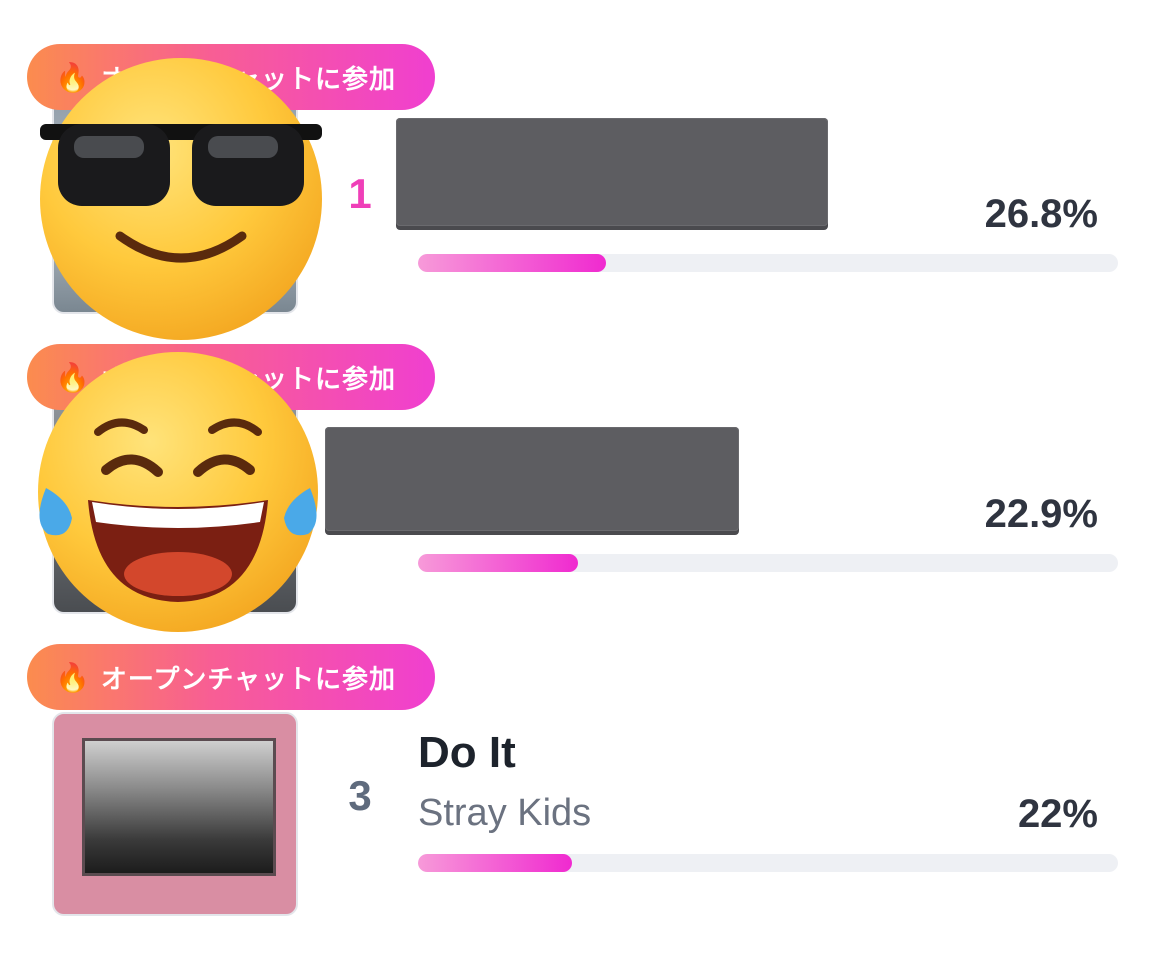 Image resolution: width=1170 pixels, height=967 pixels. I want to click on tears-of-joy-emoji-icon, so click(178, 492).